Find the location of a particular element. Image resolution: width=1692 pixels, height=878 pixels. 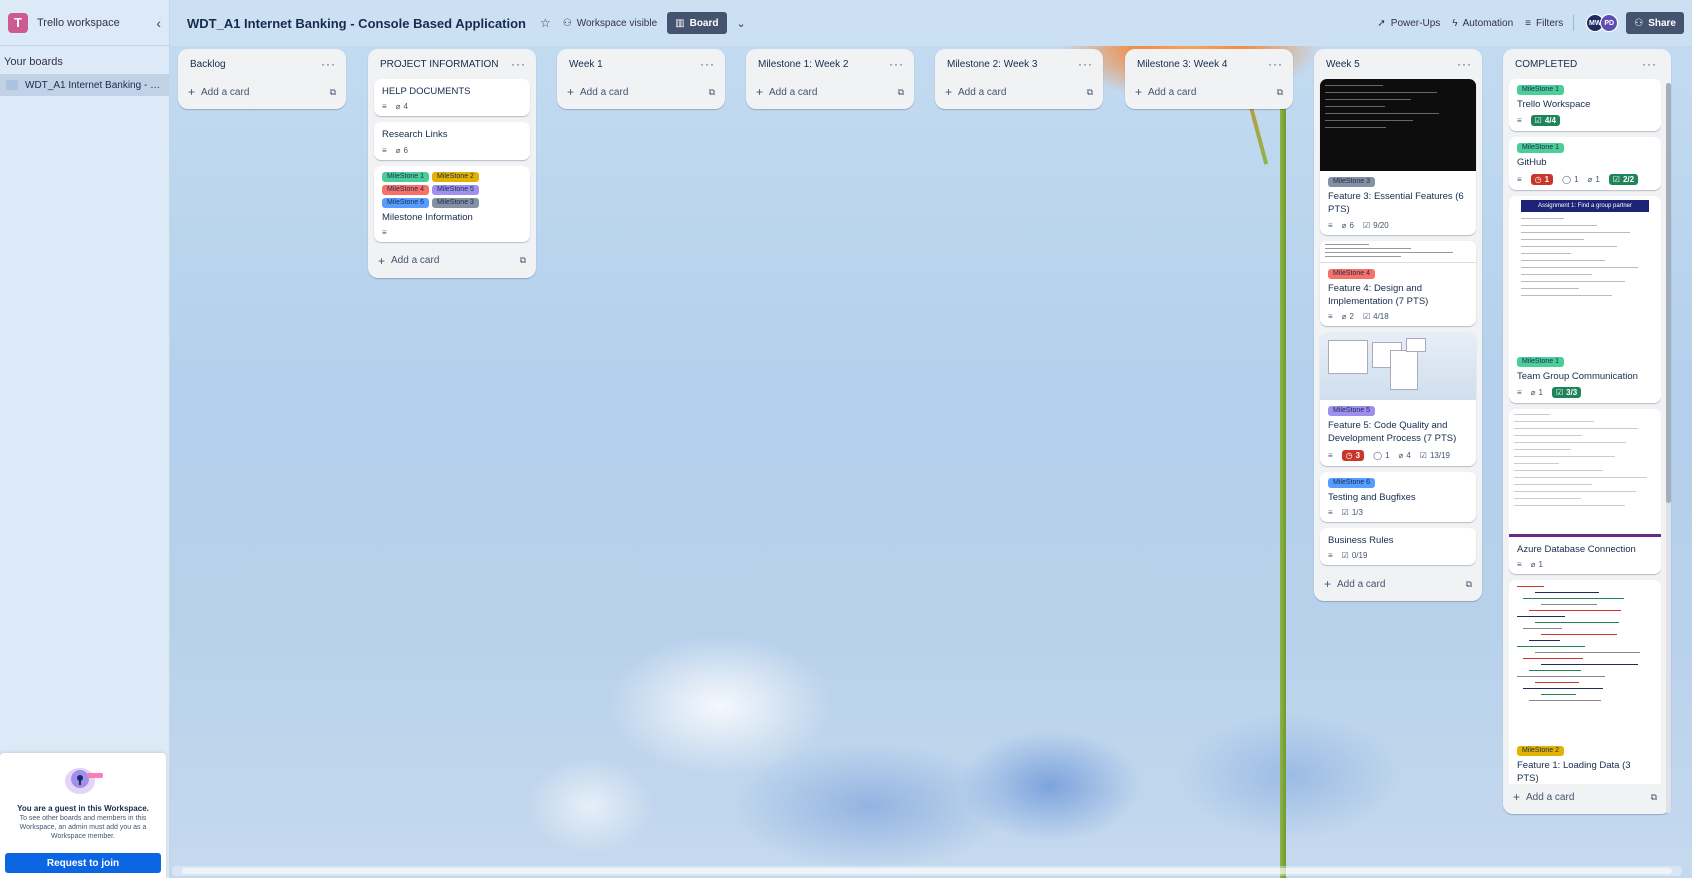

card-trello-workspace: MileStone 1 Trello Workspace ≡ ☑ 4/4 is located at coordinates (1585, 105).